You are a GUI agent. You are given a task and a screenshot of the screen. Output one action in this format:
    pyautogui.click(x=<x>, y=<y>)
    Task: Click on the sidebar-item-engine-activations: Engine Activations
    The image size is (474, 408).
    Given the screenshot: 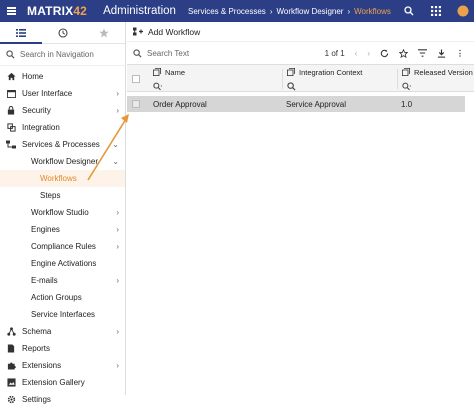 What is the action you would take?
    pyautogui.click(x=62, y=263)
    